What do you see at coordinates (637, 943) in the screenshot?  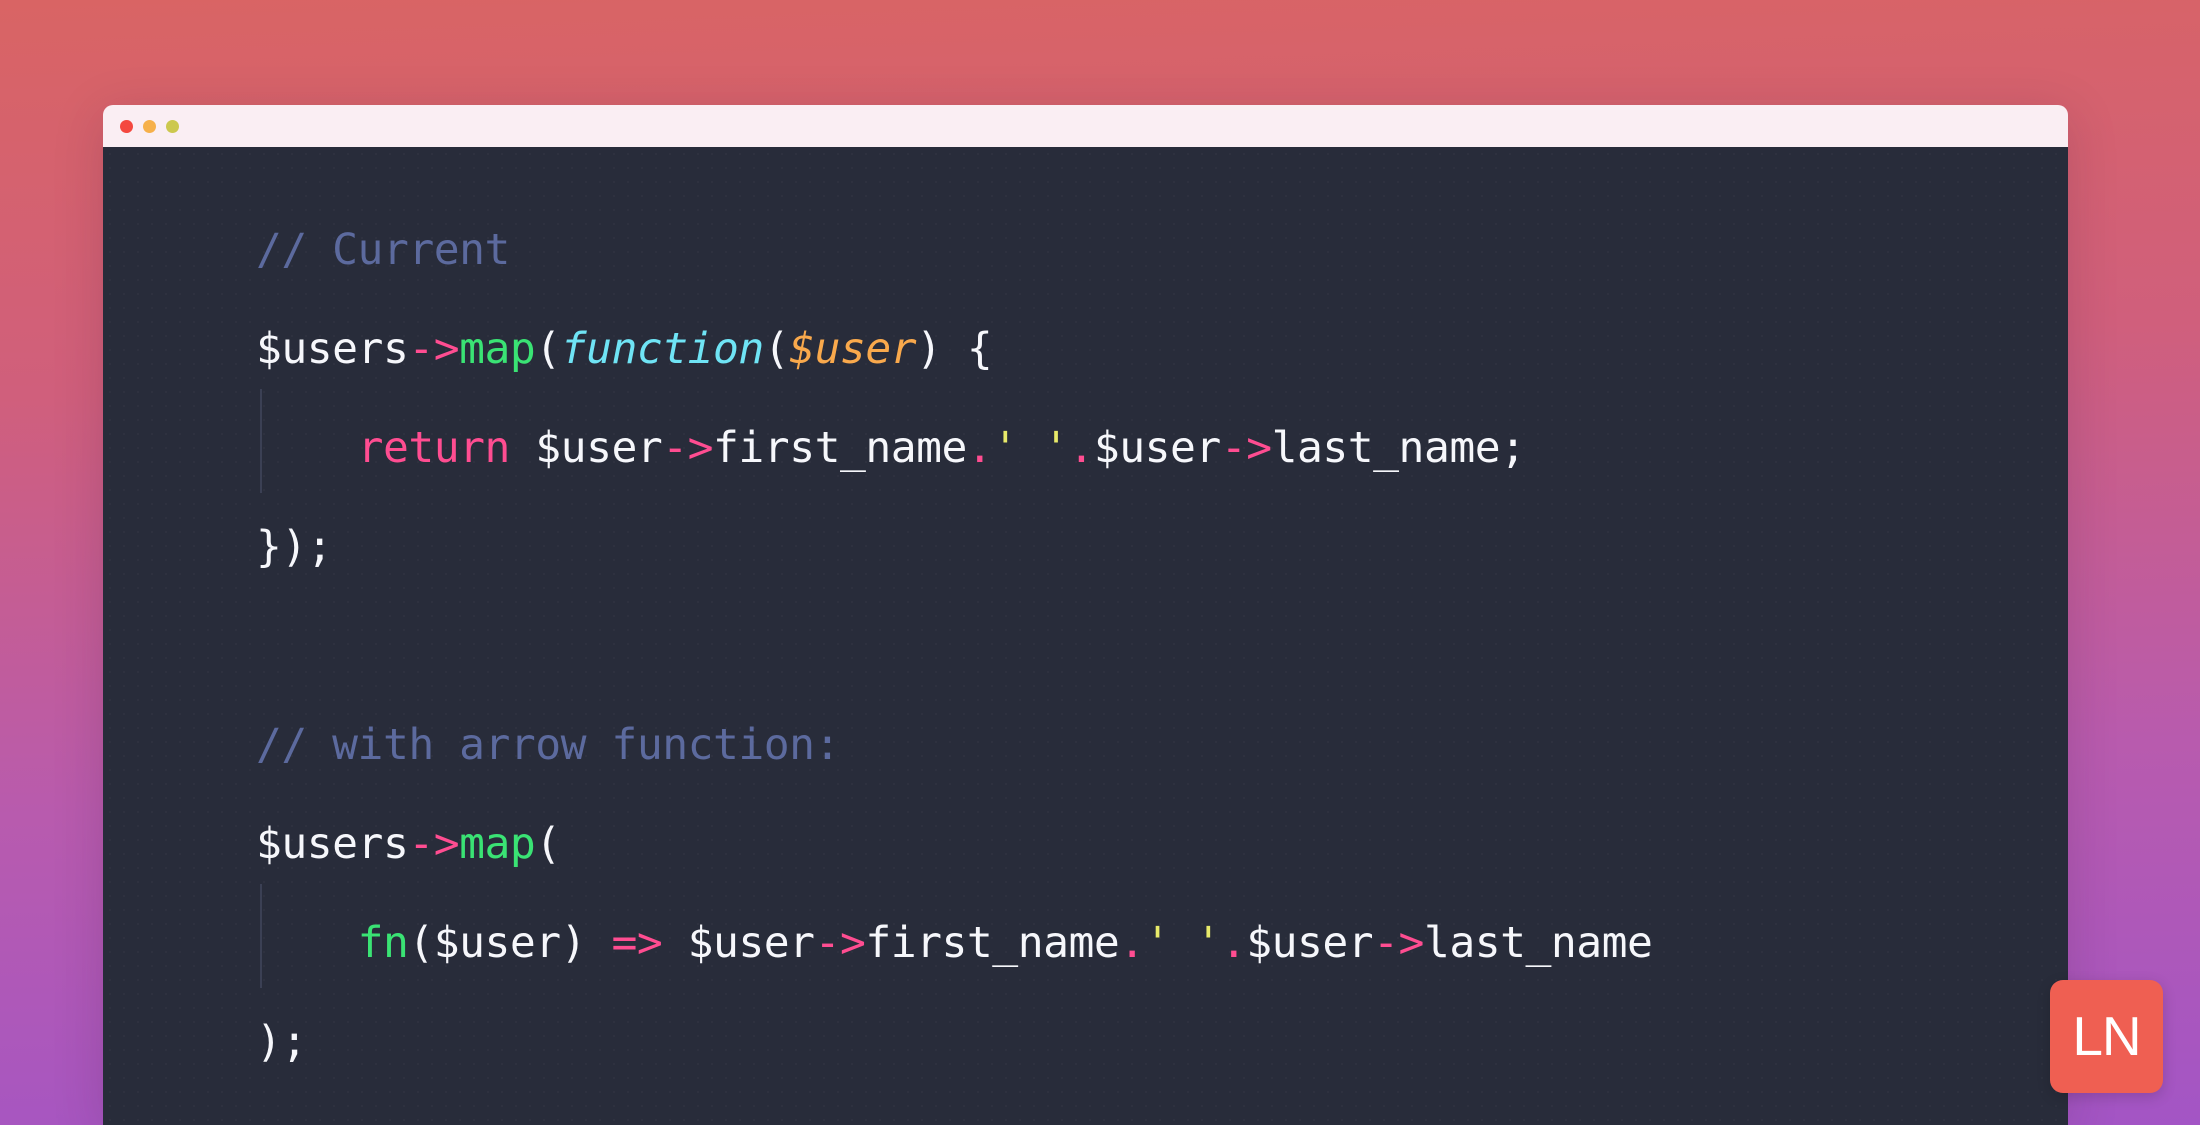 I see `code-token: =>` at bounding box center [637, 943].